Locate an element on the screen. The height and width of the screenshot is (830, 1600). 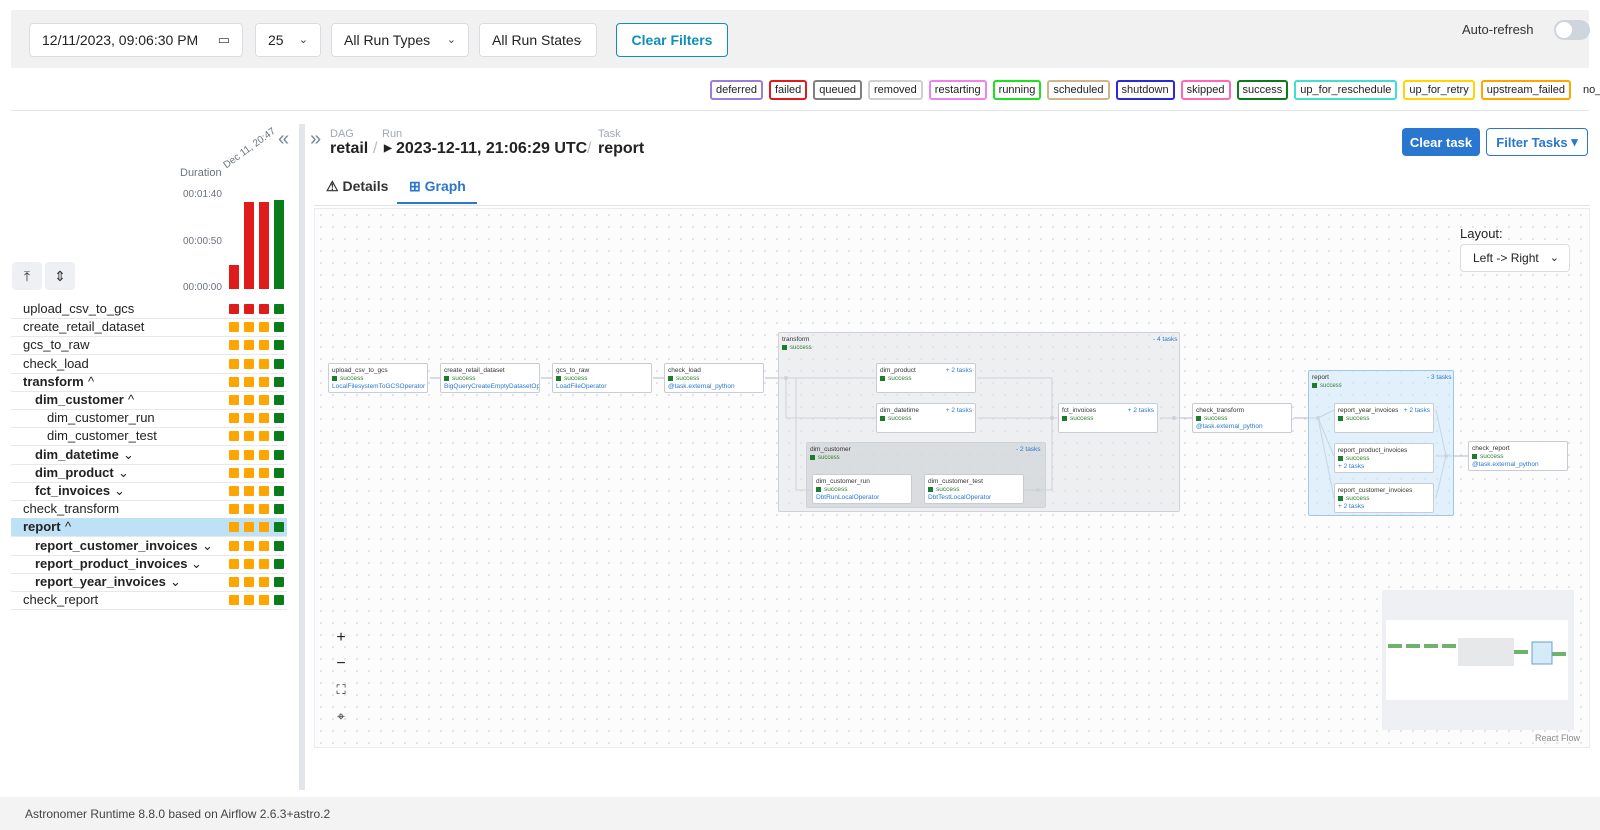
node-dim-product: dim_product + 2 tasks success is located at coordinates (926, 378).